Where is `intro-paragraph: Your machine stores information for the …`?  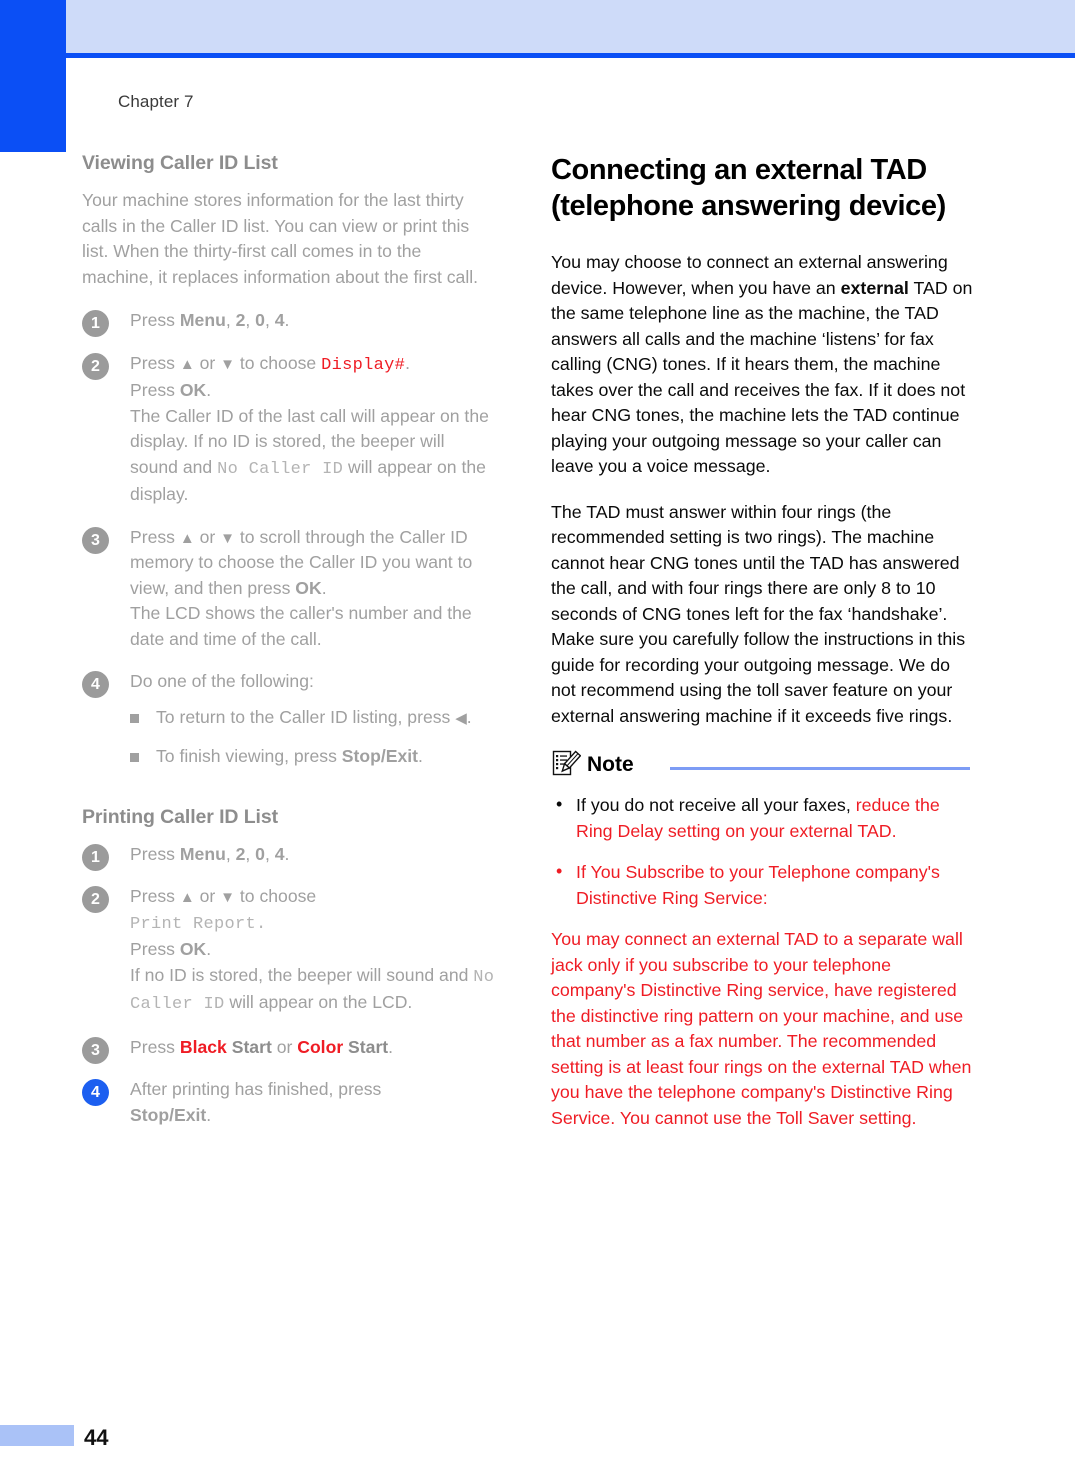 intro-paragraph: Your machine stores information for the … is located at coordinates (280, 238).